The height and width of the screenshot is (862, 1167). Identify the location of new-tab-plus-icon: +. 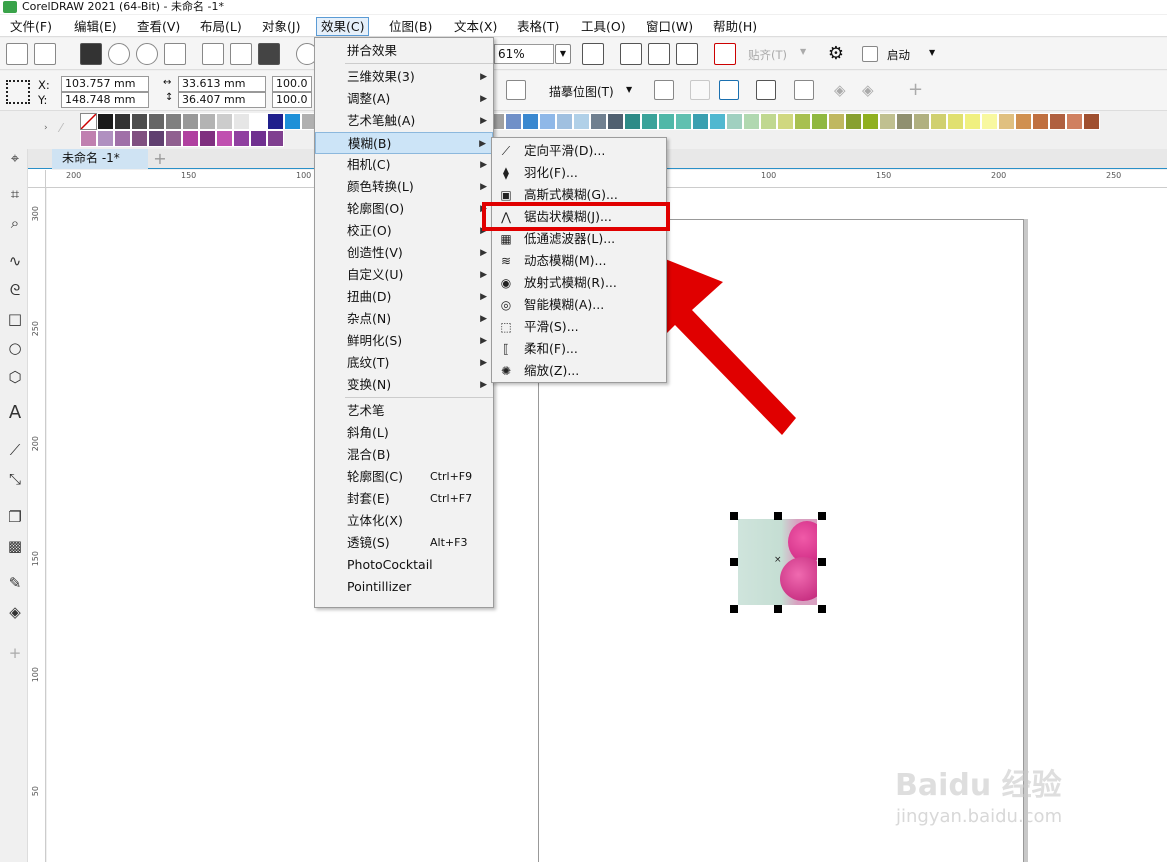
(160, 159).